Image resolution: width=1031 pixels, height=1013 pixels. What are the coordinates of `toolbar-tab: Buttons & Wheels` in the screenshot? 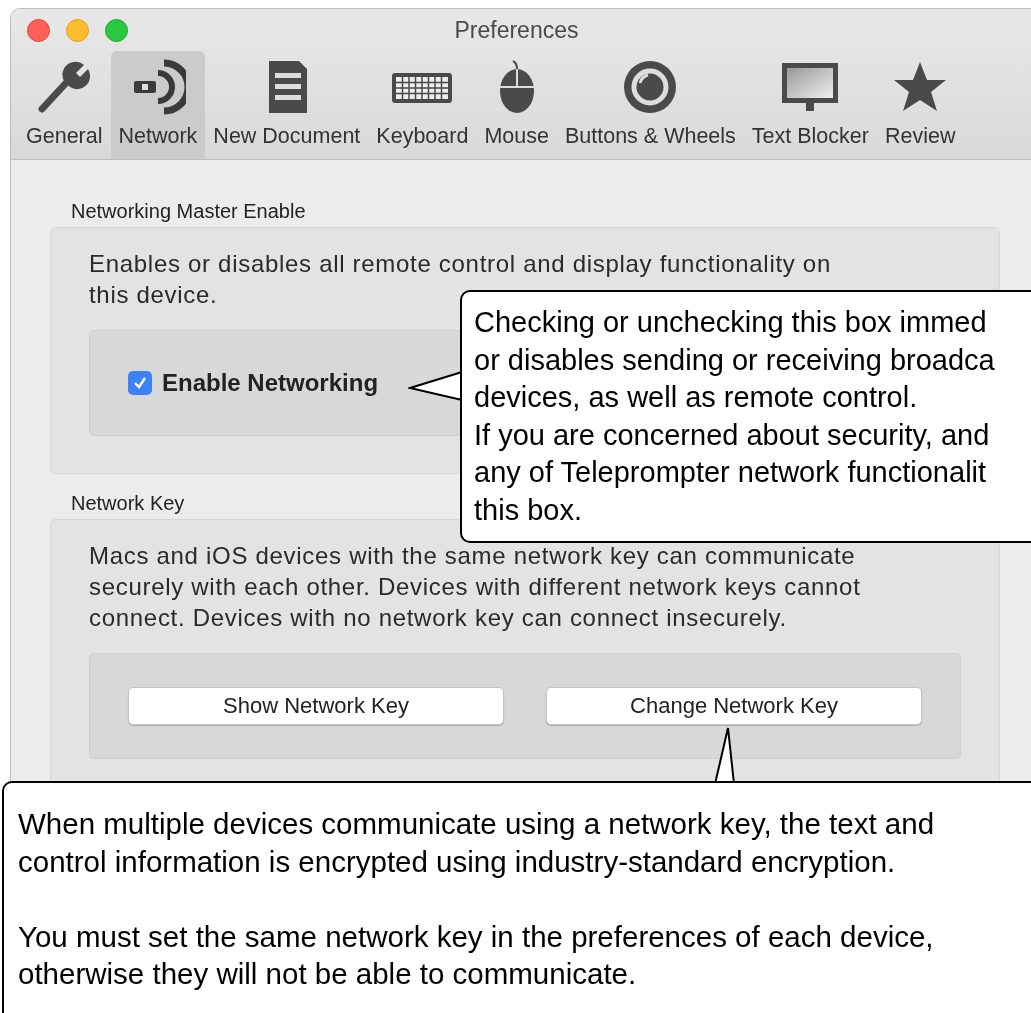 It's located at (650, 105).